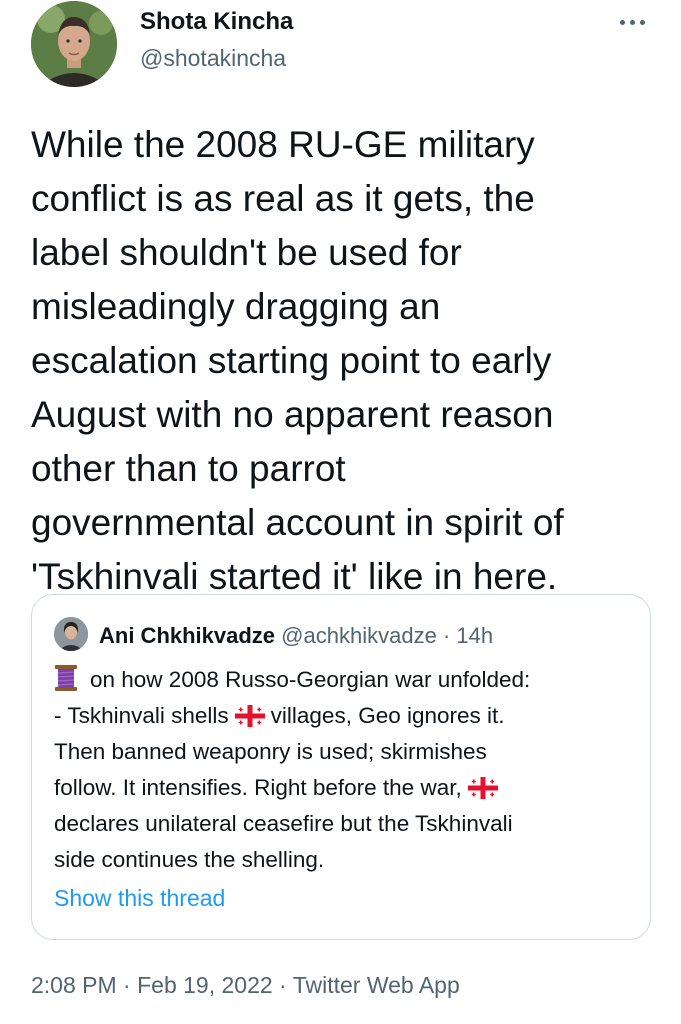  What do you see at coordinates (74, 985) in the screenshot?
I see `tweet-time: 2:08 PM` at bounding box center [74, 985].